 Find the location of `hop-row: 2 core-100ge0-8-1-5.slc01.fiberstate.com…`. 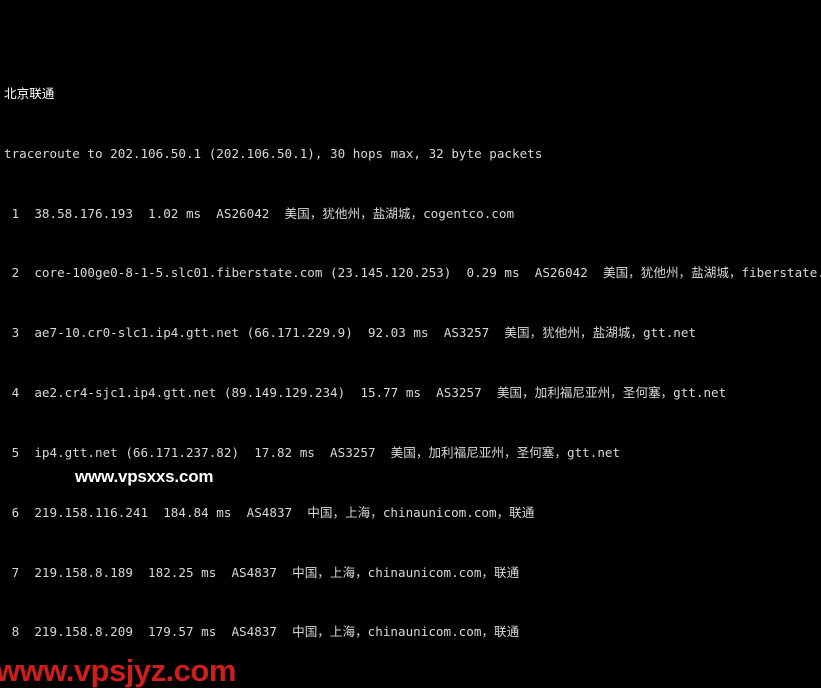

hop-row: 2 core-100ge0-8-1-5.slc01.fiberstate.com… is located at coordinates (412, 273).